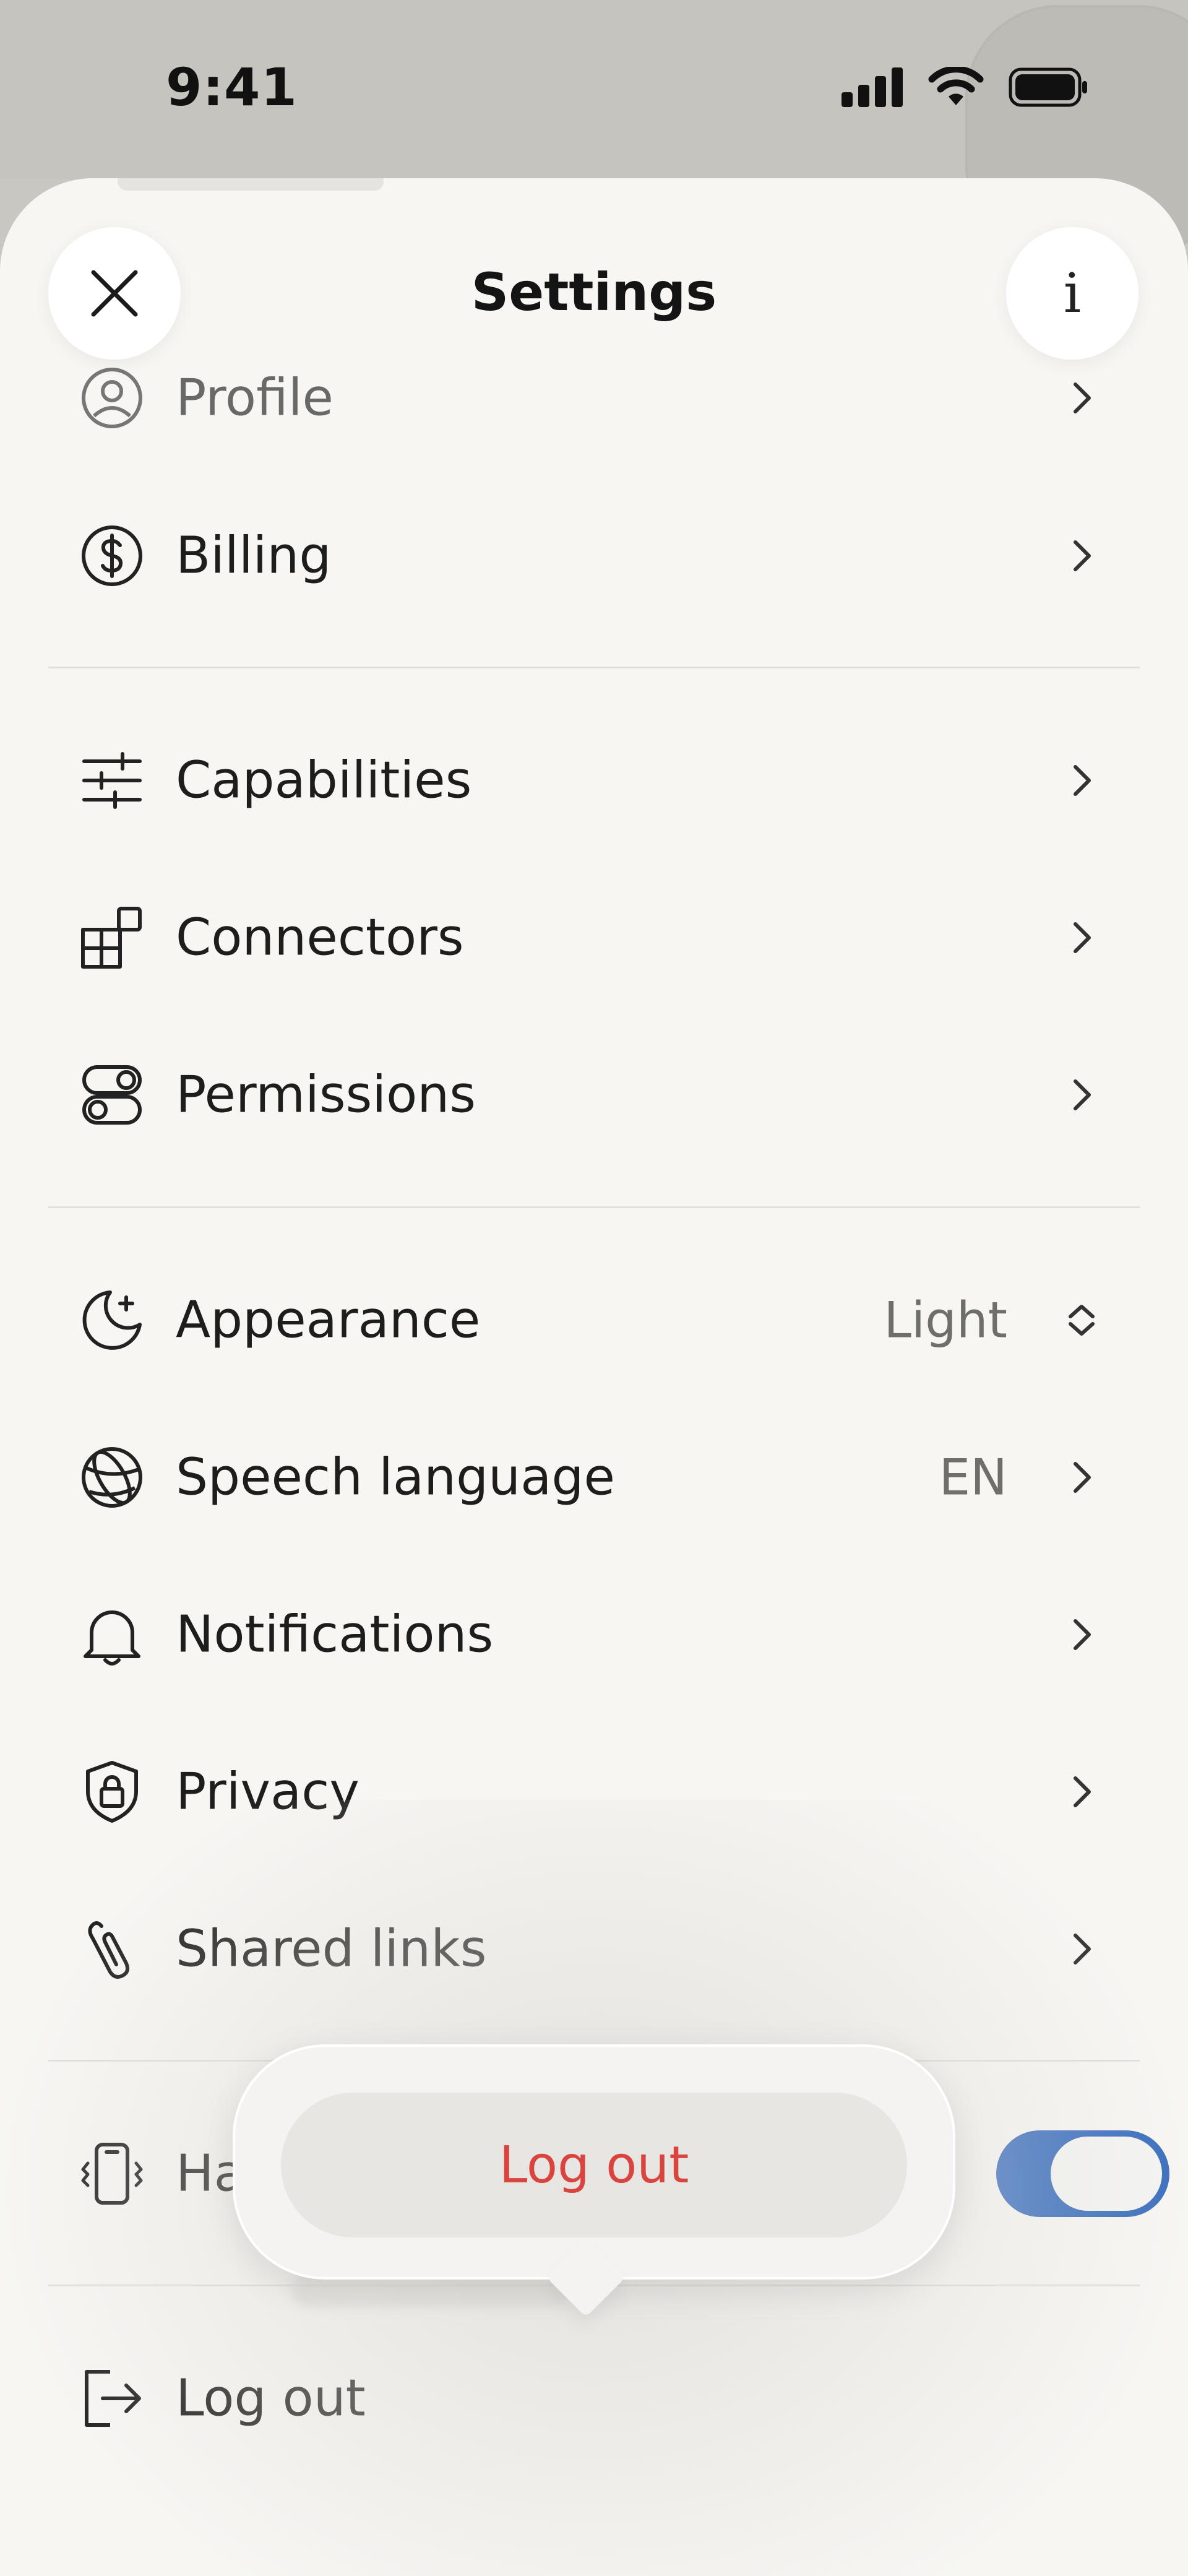  What do you see at coordinates (973, 1477) in the screenshot?
I see `speech-language-value: EN` at bounding box center [973, 1477].